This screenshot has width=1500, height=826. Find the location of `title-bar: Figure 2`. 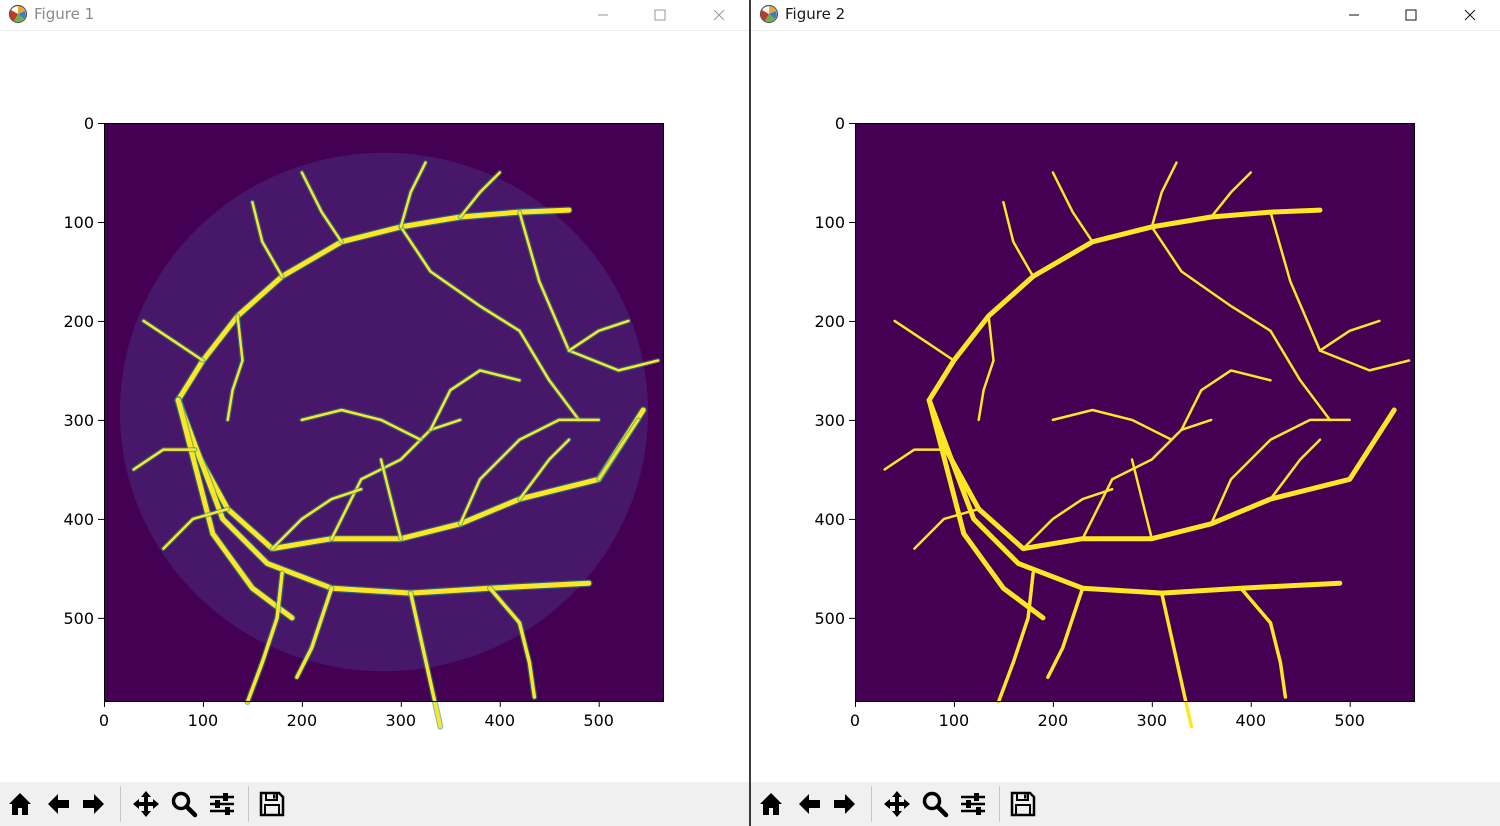

title-bar: Figure 2 is located at coordinates (1125, 15).